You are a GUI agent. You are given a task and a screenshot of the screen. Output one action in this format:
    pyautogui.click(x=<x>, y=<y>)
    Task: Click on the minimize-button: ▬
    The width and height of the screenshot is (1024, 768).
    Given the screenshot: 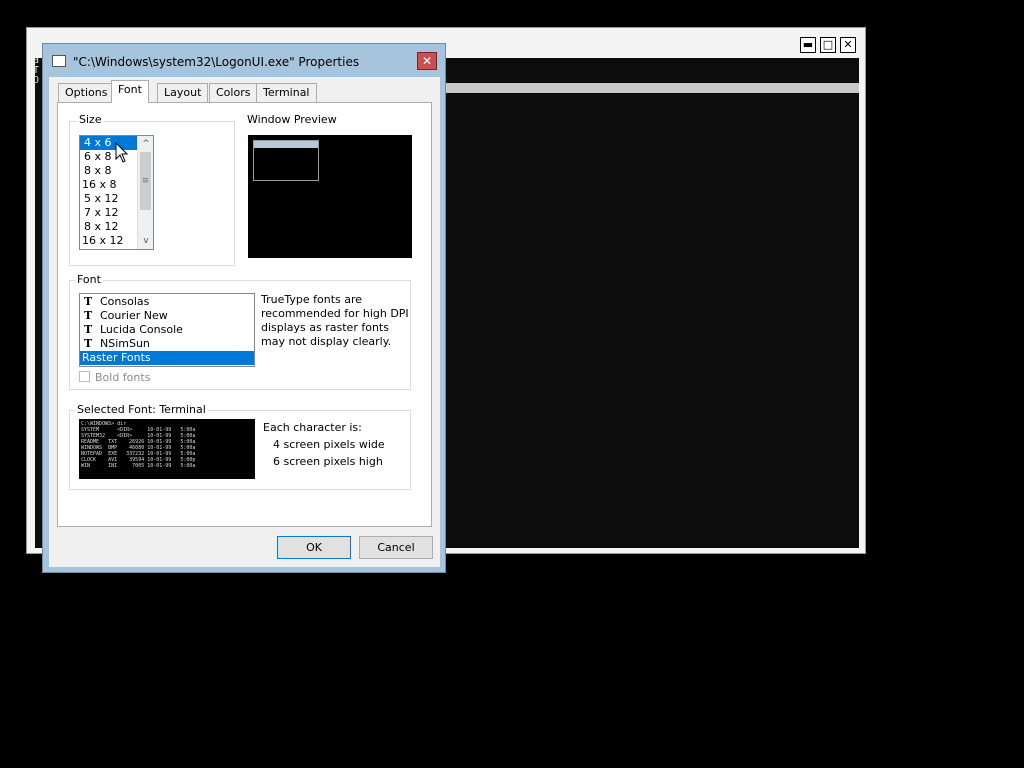 What is the action you would take?
    pyautogui.click(x=808, y=45)
    